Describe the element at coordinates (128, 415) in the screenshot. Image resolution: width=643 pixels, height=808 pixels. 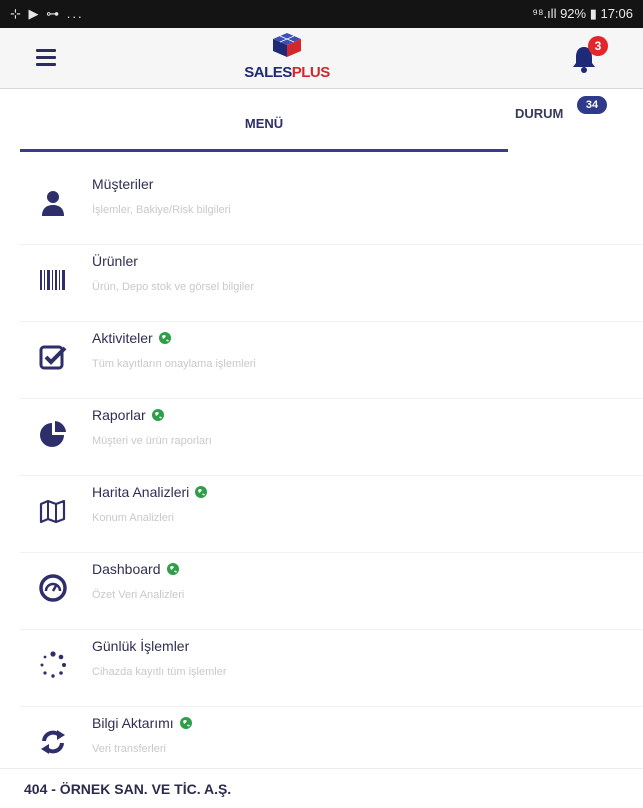
I see `menu-item-title: Raporlar` at that location.